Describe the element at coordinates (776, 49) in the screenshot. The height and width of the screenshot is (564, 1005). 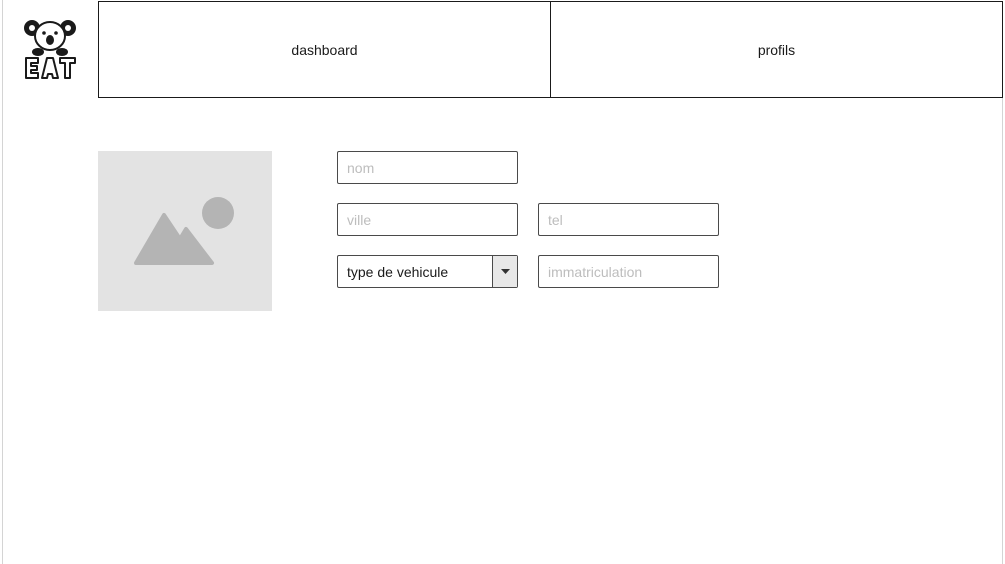
I see `tab-profils: profils` at that location.